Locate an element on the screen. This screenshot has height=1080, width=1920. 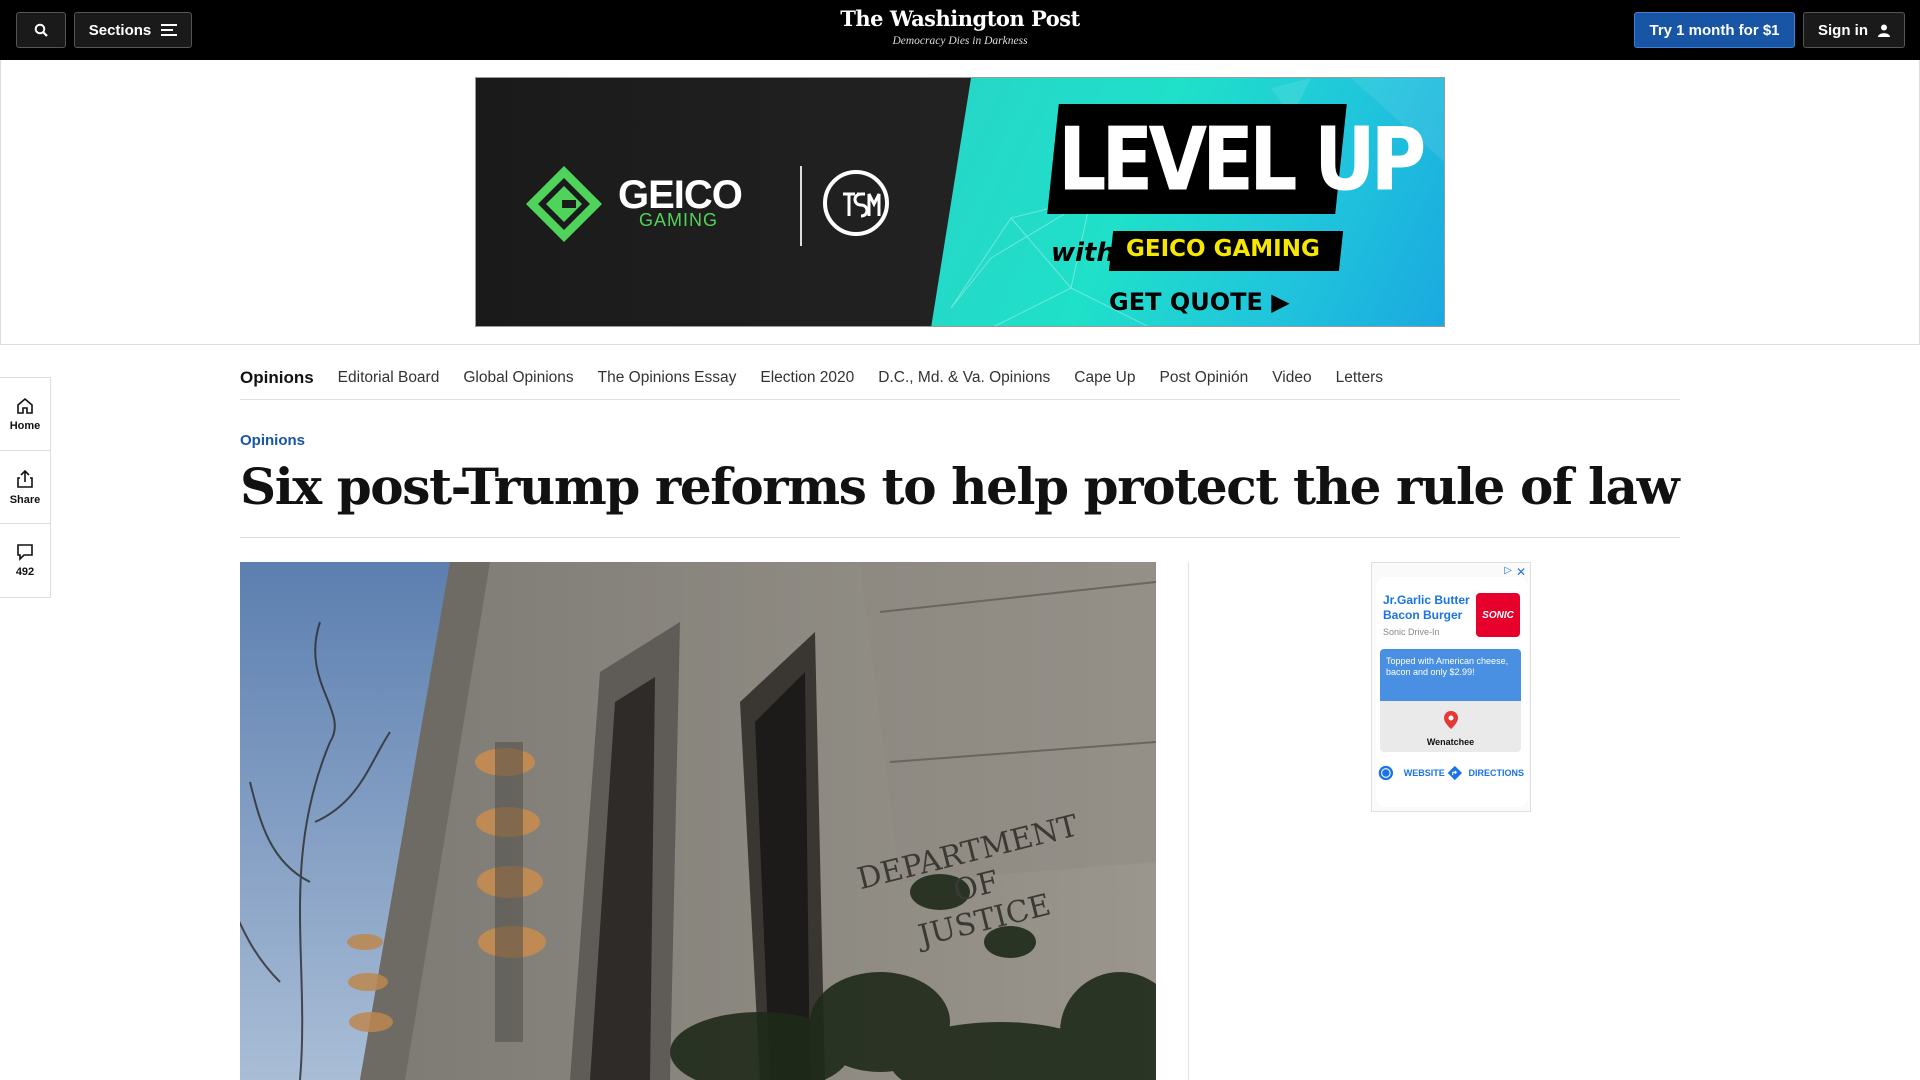
directions-link: DIRECTIONS is located at coordinates (1496, 773).